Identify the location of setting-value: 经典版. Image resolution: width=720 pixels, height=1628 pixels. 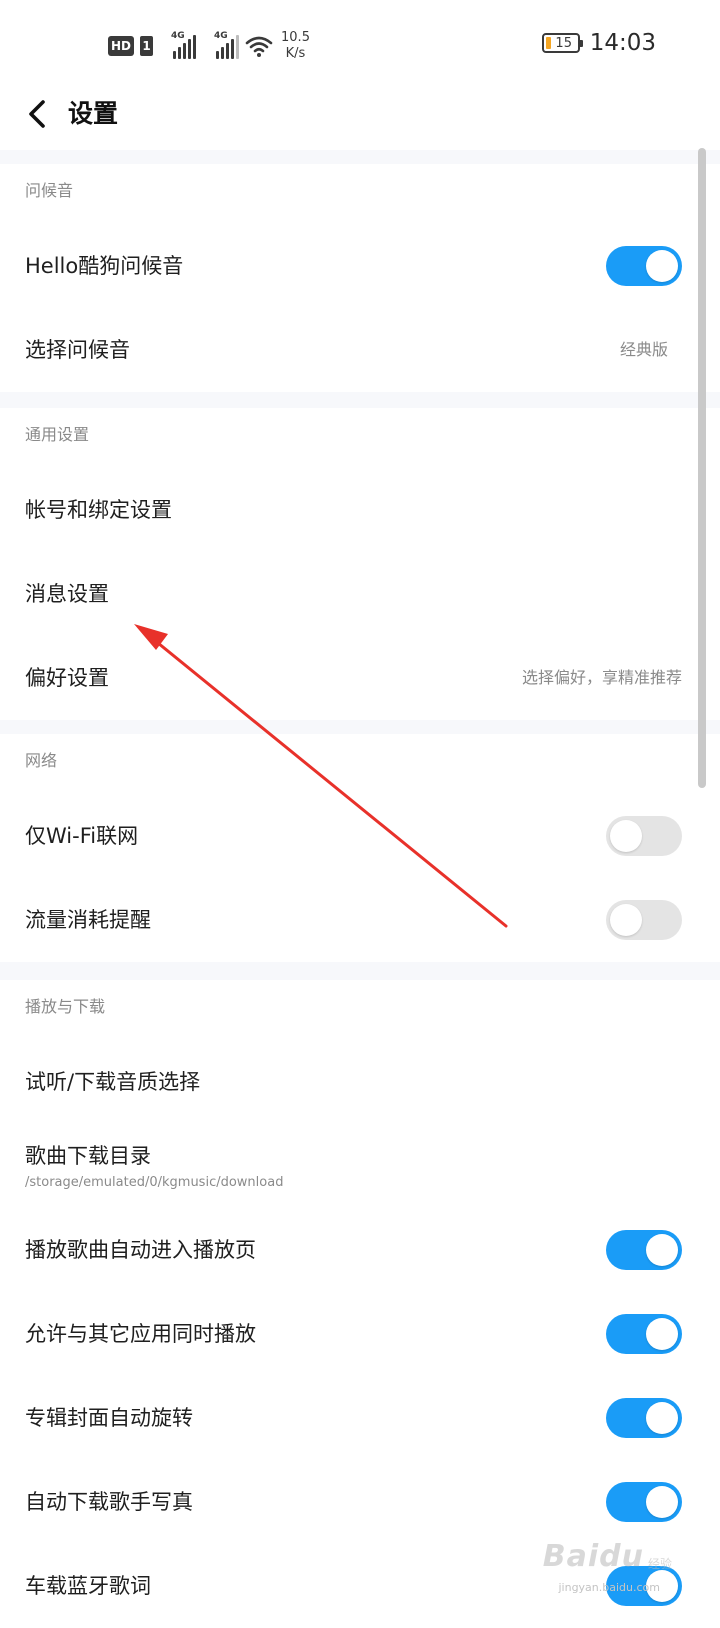
(643, 349).